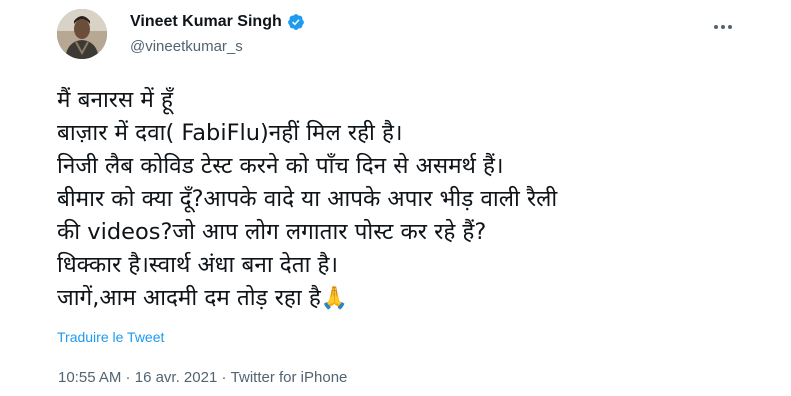 Image resolution: width=791 pixels, height=396 pixels. Describe the element at coordinates (186, 46) in the screenshot. I see `author-handle: @vineetkumar_s` at that location.